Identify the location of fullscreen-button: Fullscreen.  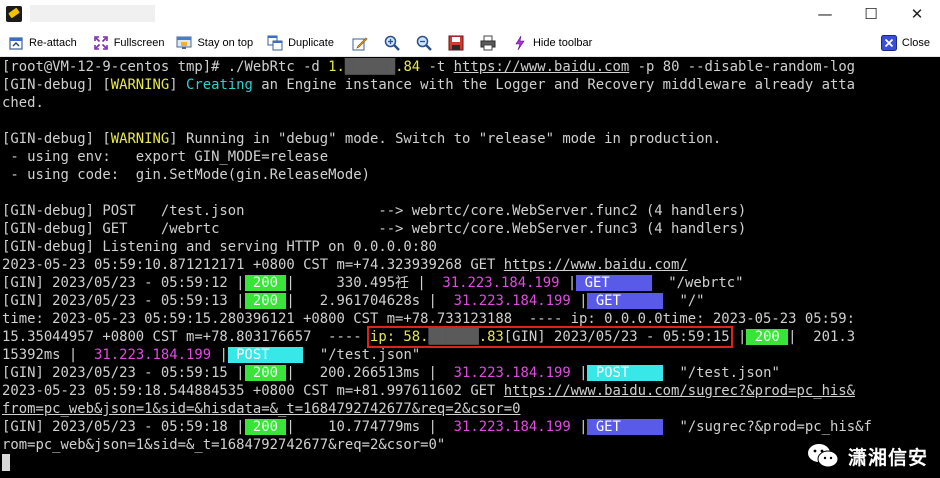
(129, 43).